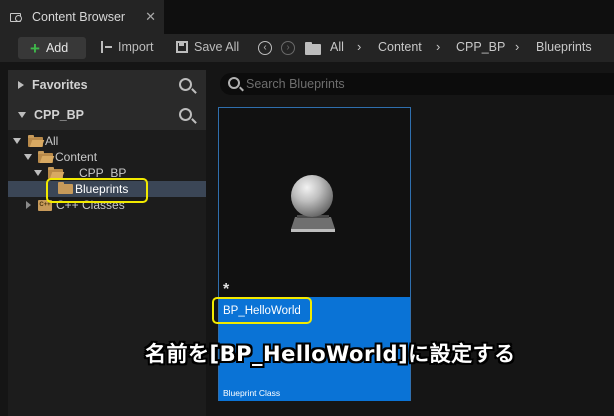 This screenshot has height=416, width=614. I want to click on breadcrumb-content: Content, so click(400, 47).